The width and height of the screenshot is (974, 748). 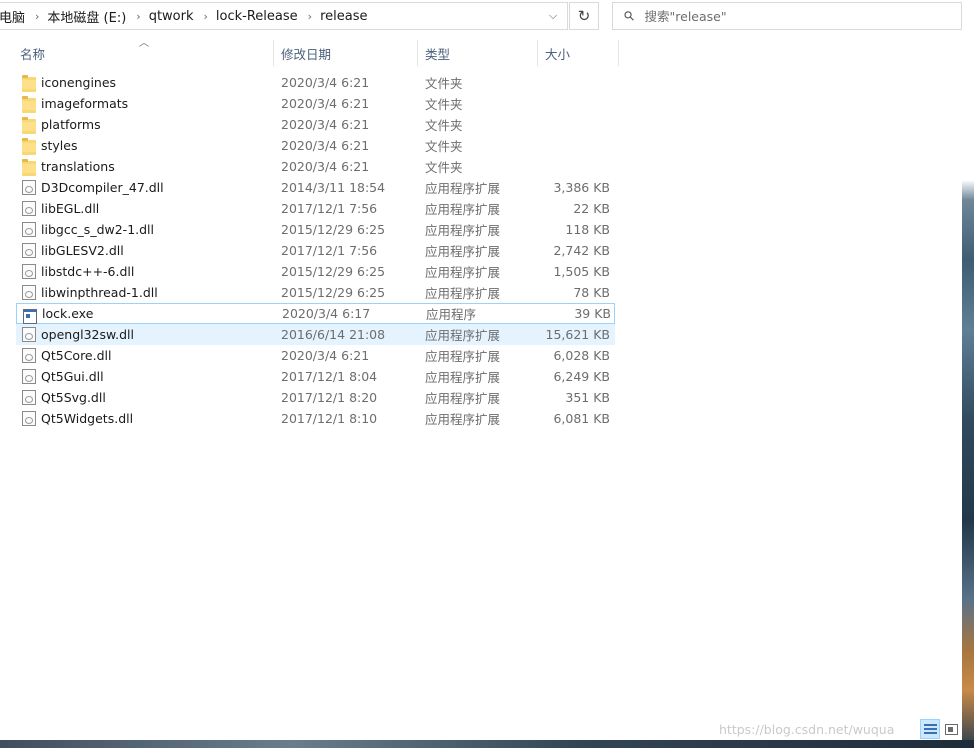 I want to click on file-row: Qt5Gui.dll 2017/12/1 8:04 应用程序扩展 6,249 KB, so click(x=315, y=376).